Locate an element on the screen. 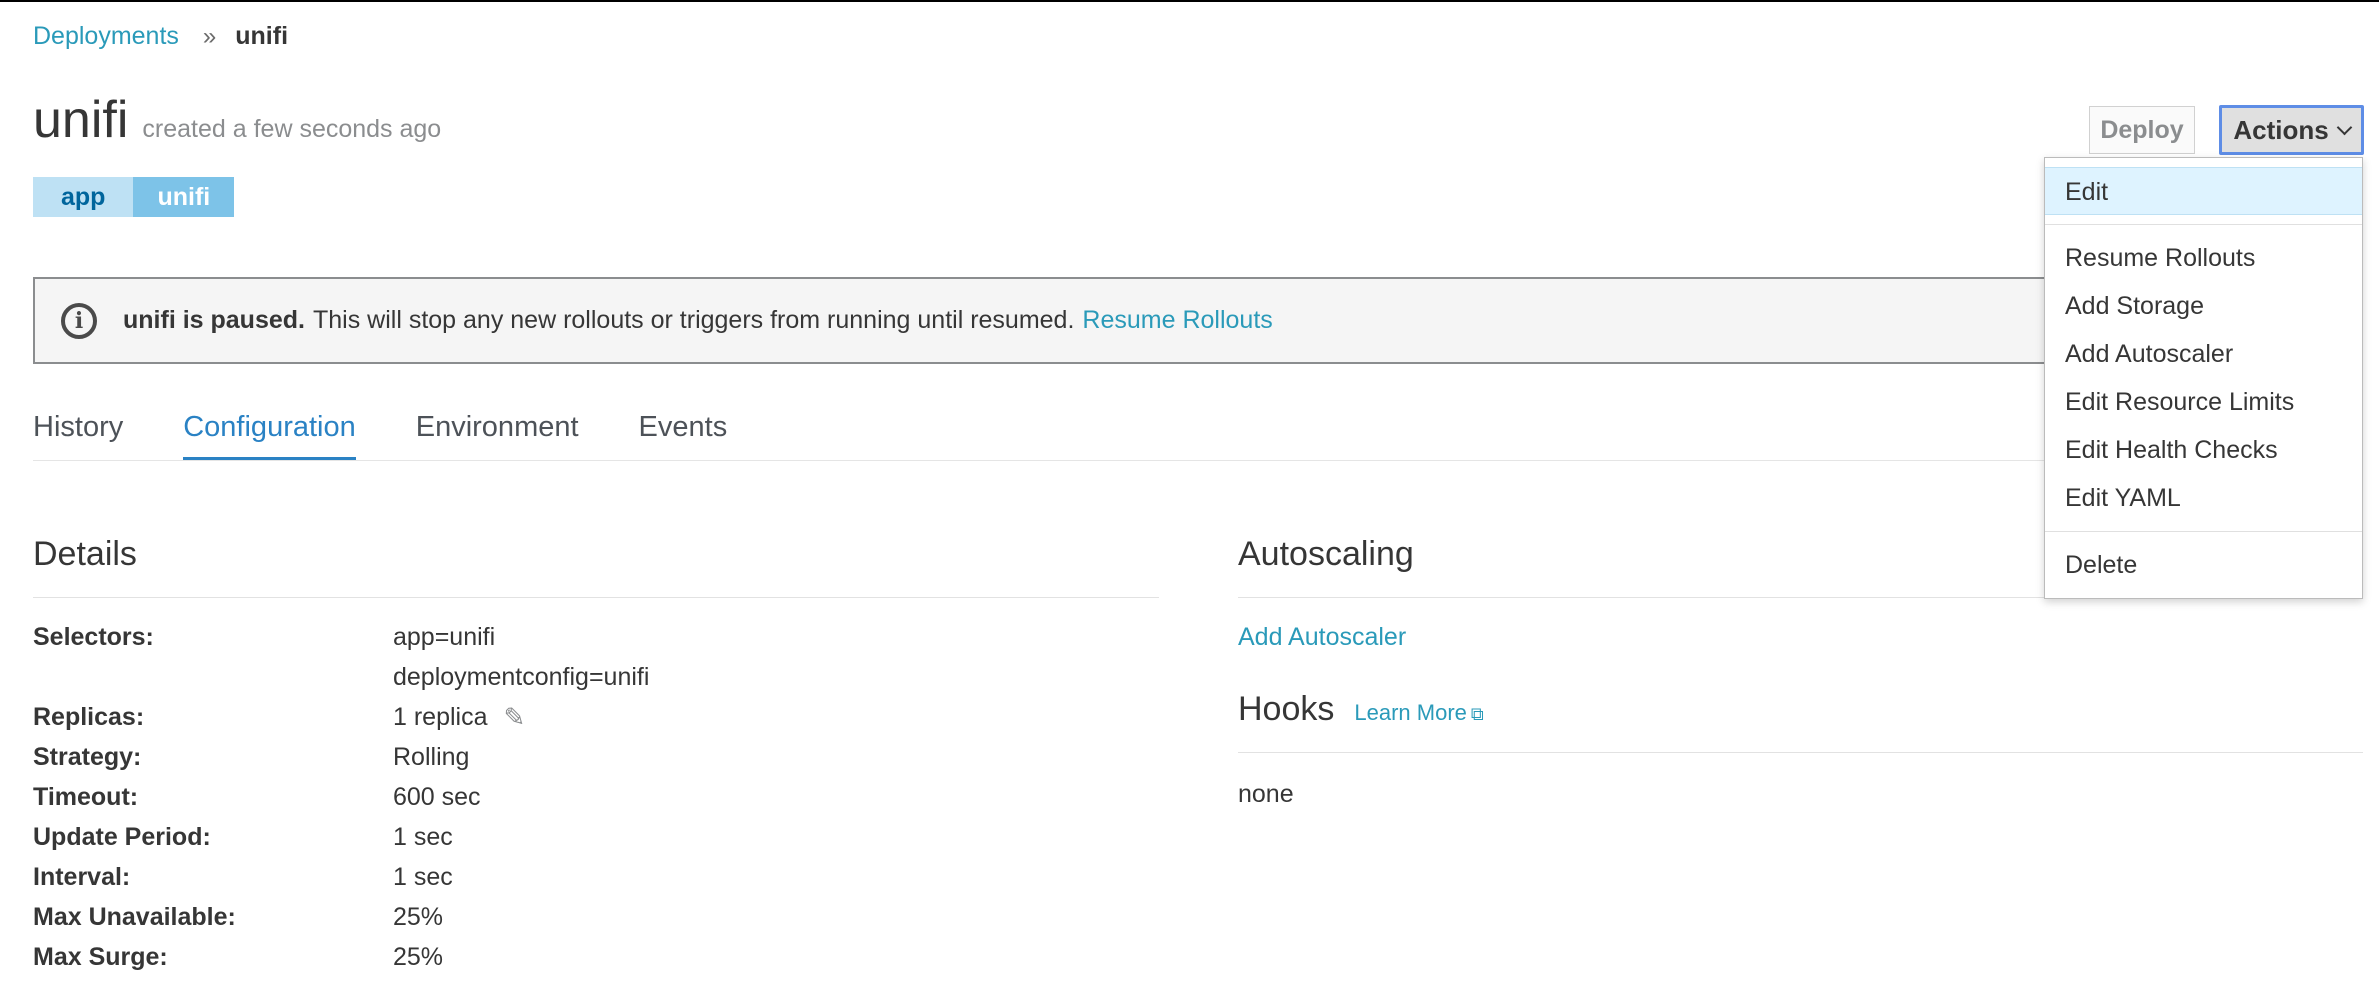 This screenshot has width=2379, height=990. tab-configuration: Configuration is located at coordinates (269, 434).